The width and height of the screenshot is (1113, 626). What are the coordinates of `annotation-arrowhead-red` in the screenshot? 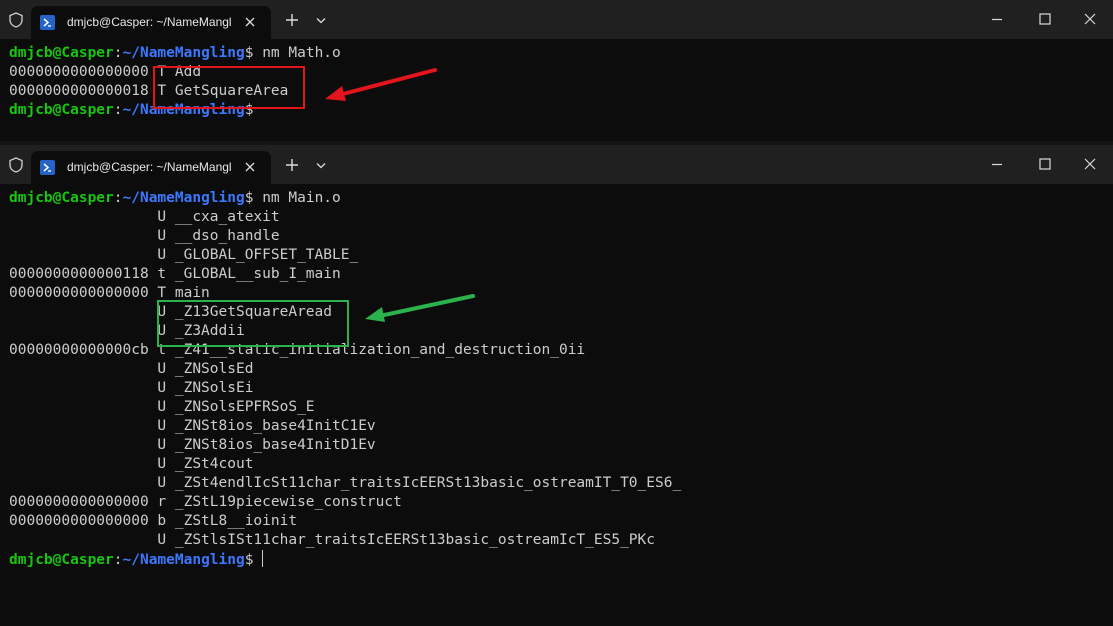 It's located at (335, 93).